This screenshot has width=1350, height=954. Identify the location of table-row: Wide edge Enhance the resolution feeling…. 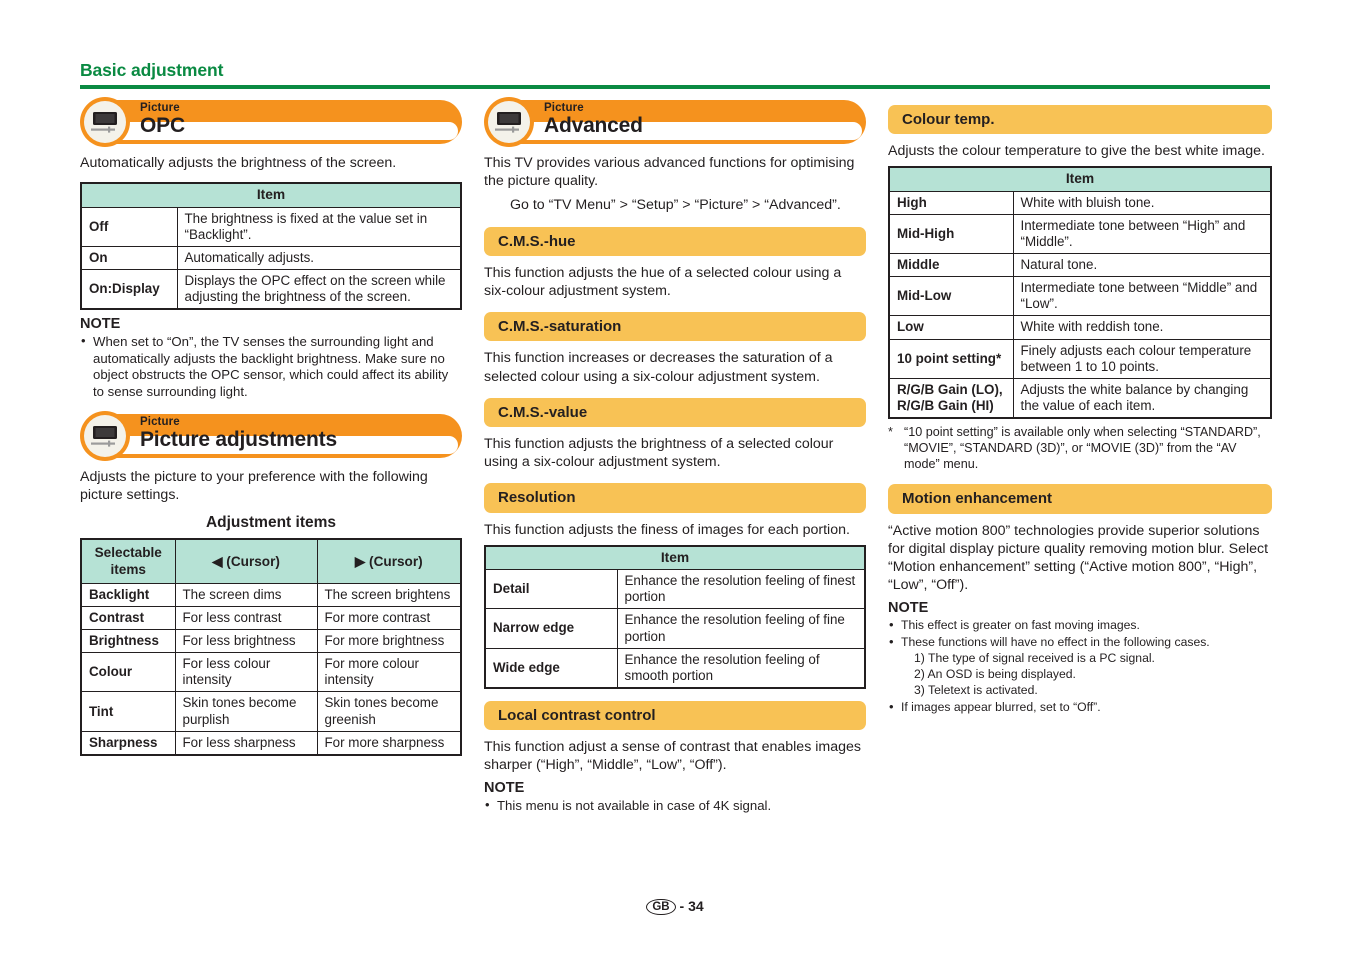
(675, 668).